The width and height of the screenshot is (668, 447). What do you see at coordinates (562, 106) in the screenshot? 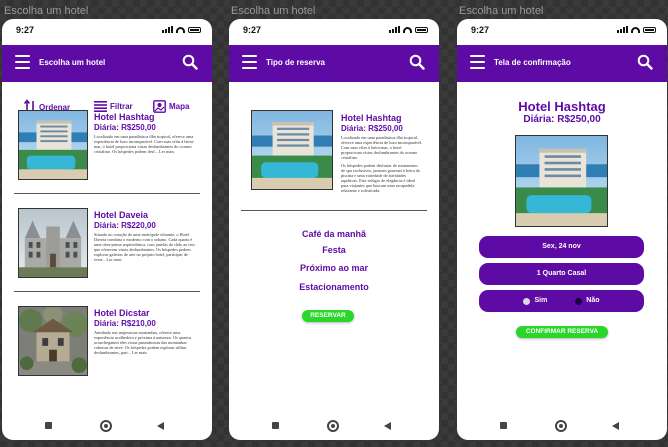
I see `confirmation-hotel-name: Hotel Hashtag` at bounding box center [562, 106].